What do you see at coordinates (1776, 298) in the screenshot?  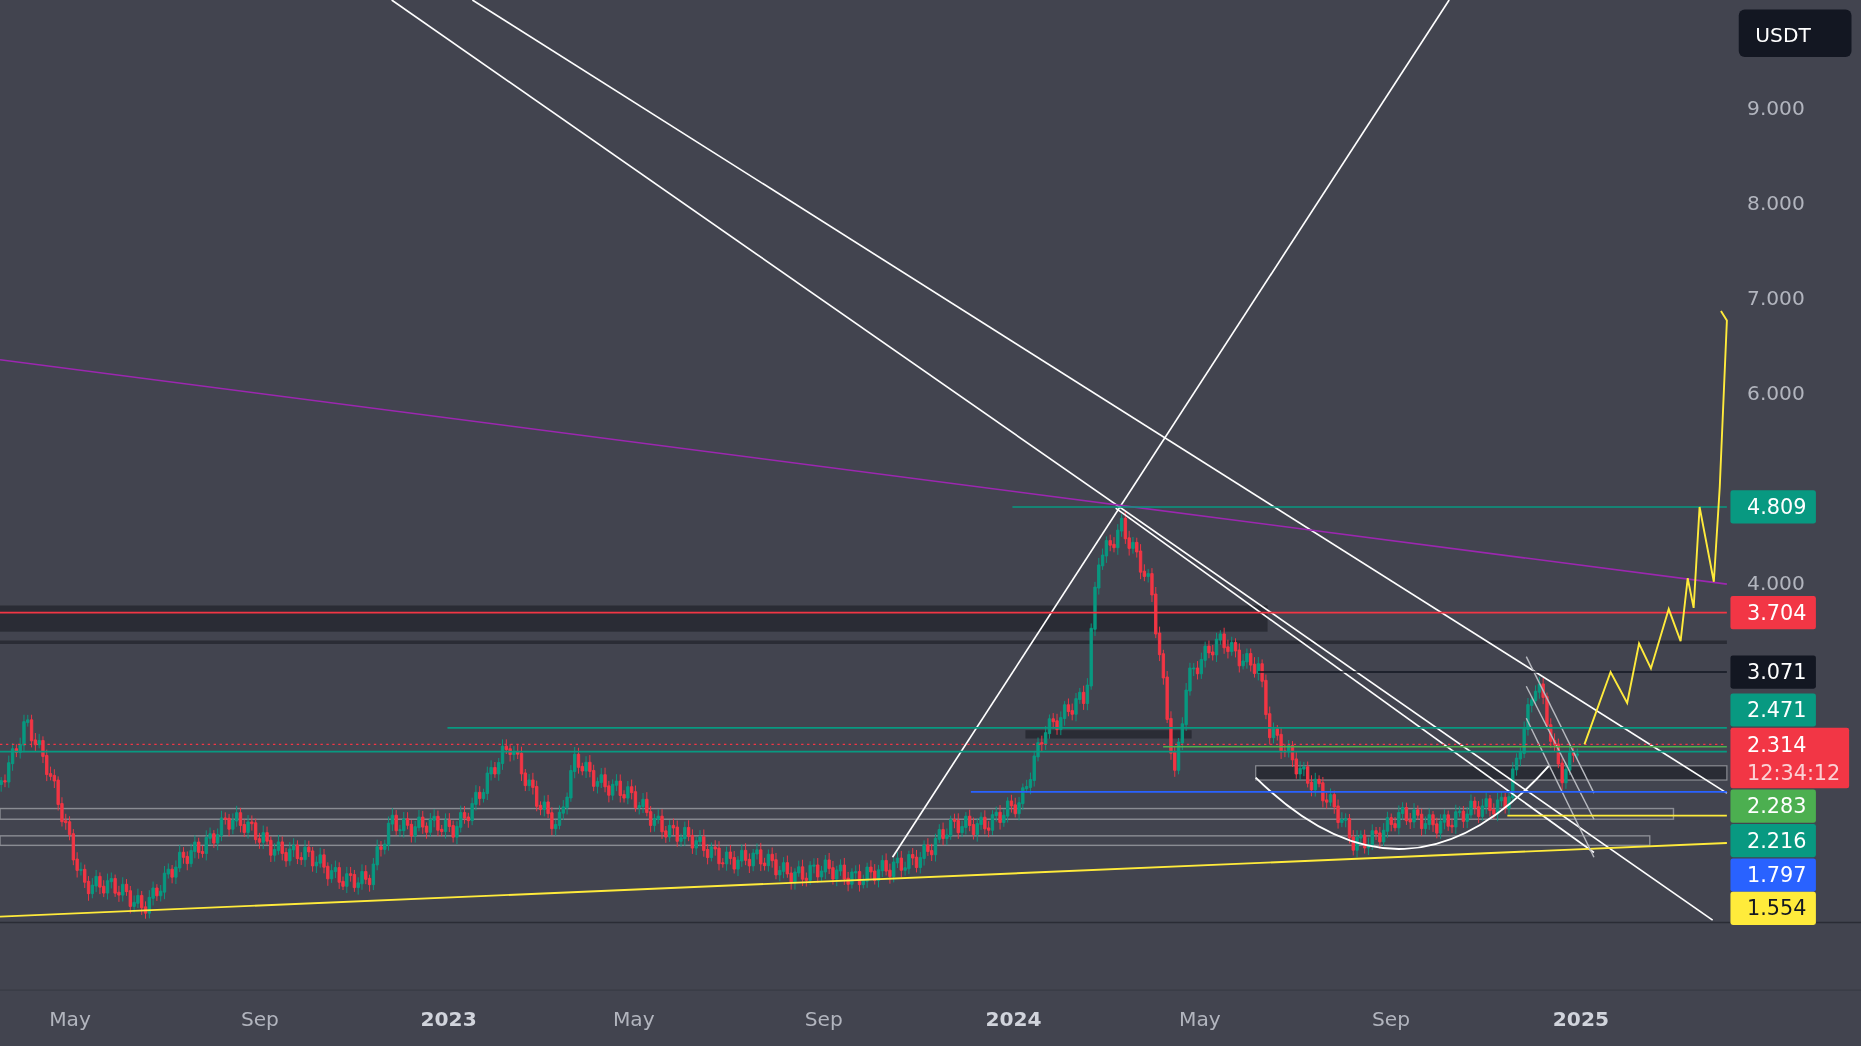 I see `price-axis-label: 7.000` at bounding box center [1776, 298].